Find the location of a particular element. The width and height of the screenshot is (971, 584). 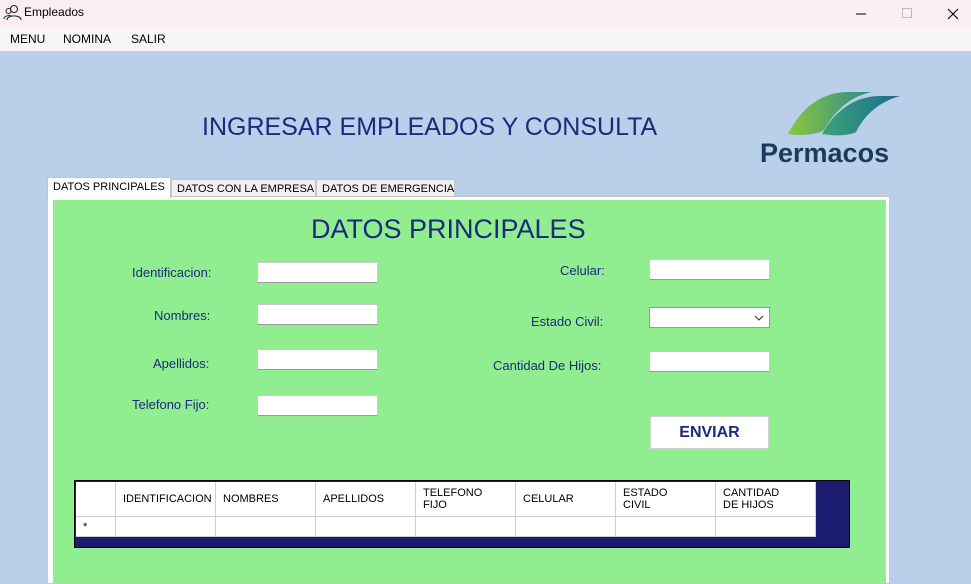

nombres-field is located at coordinates (317, 314).